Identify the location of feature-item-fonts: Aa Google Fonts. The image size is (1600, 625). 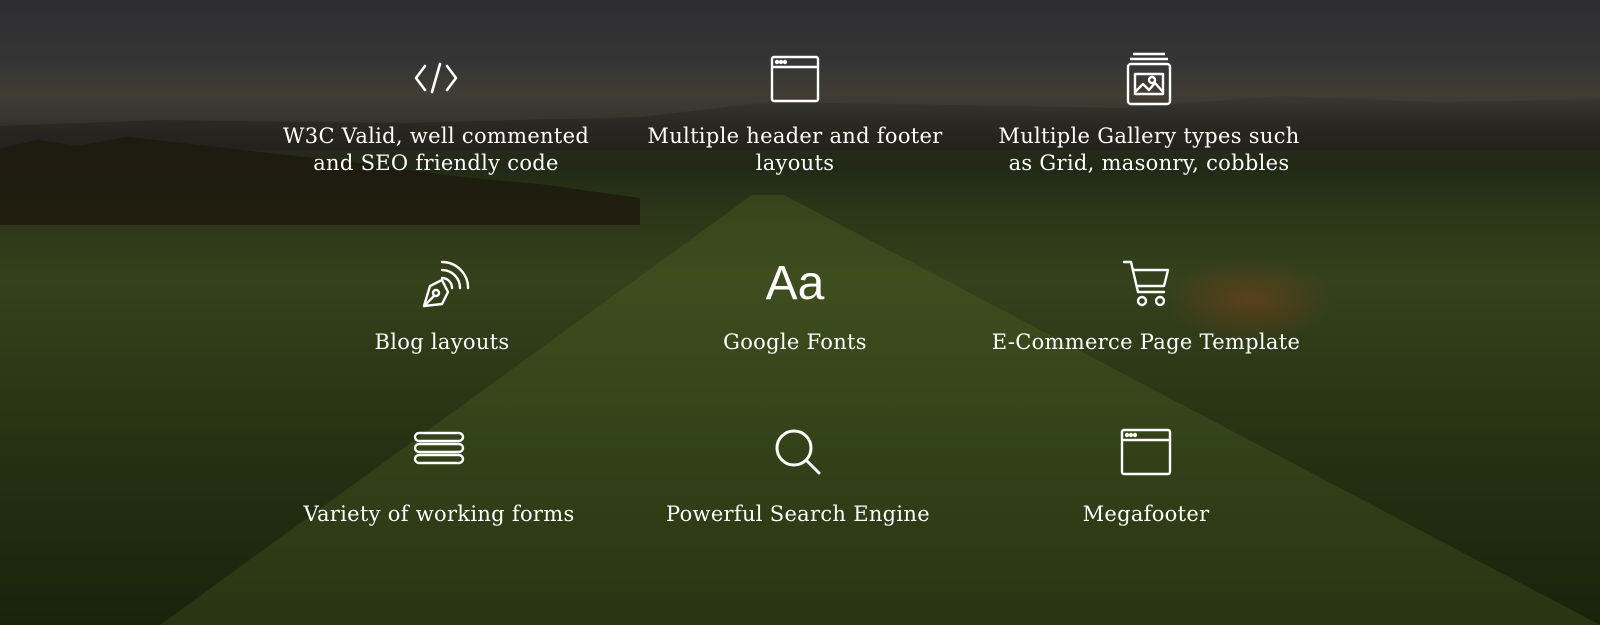
(795, 306).